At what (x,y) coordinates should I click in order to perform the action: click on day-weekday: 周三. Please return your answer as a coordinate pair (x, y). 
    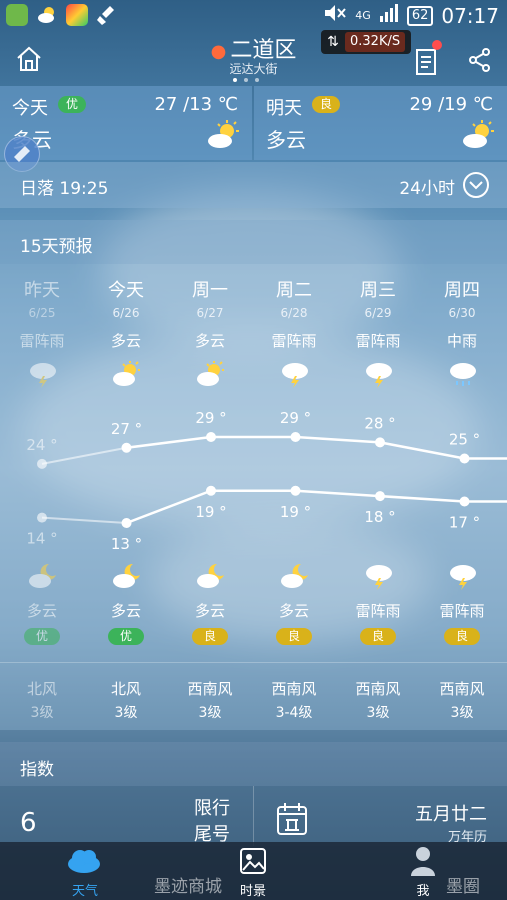
    Looking at the image, I should click on (378, 290).